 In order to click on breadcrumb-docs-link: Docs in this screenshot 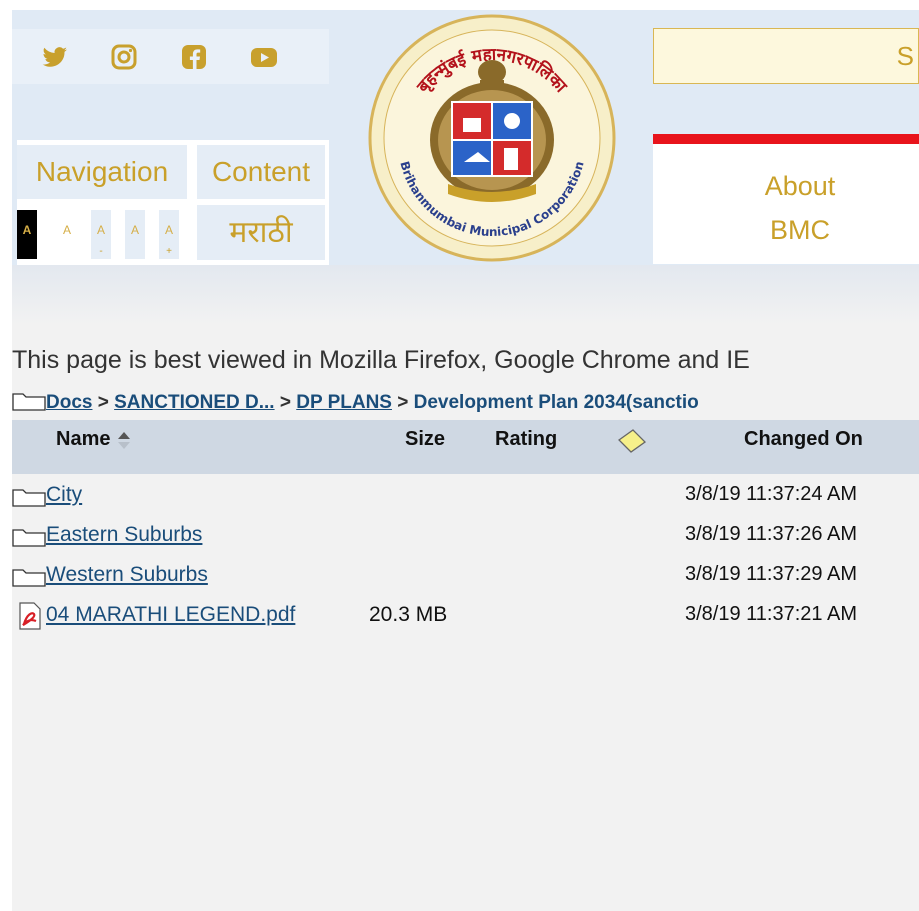, I will do `click(69, 402)`.